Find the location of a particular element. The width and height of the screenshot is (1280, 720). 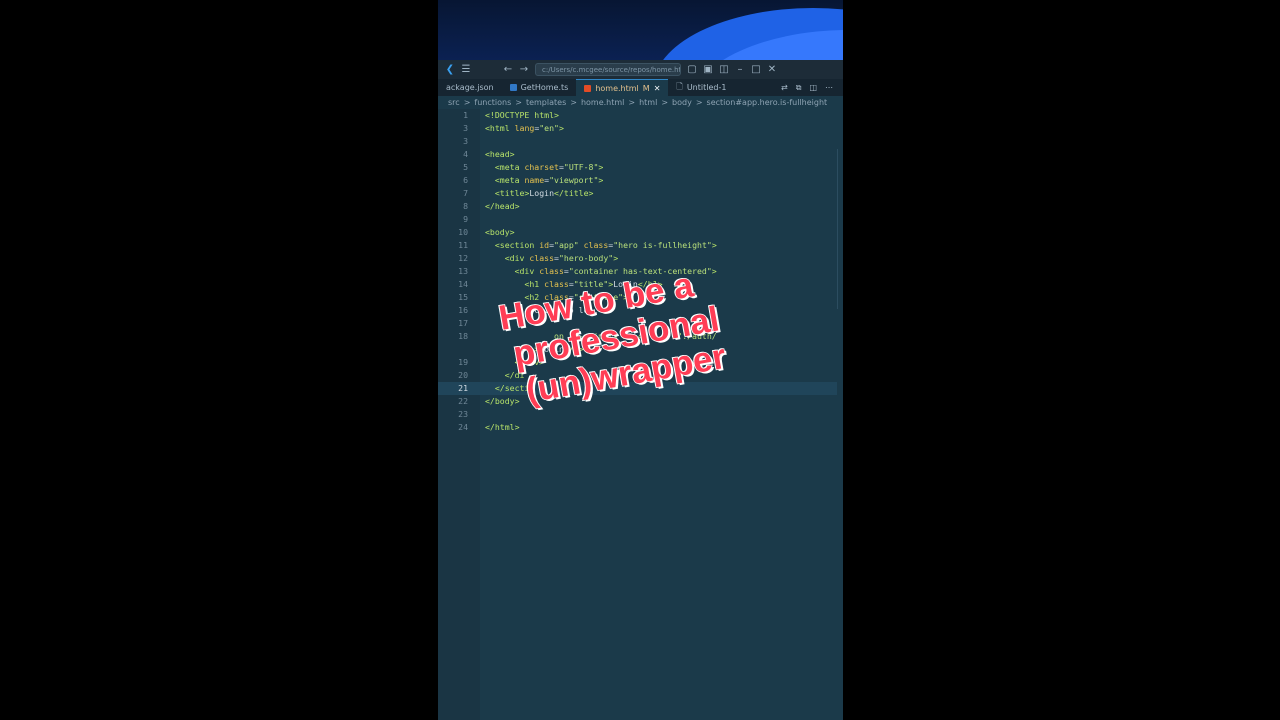

code-text: <!DOCTYPE html> is located at coordinates (522, 115).